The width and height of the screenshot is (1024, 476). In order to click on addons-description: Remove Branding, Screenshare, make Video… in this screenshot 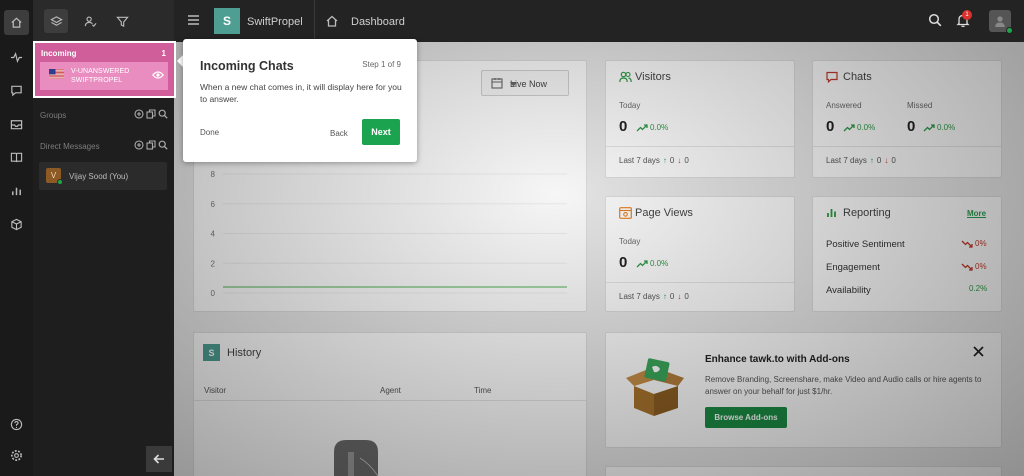, I will do `click(843, 385)`.